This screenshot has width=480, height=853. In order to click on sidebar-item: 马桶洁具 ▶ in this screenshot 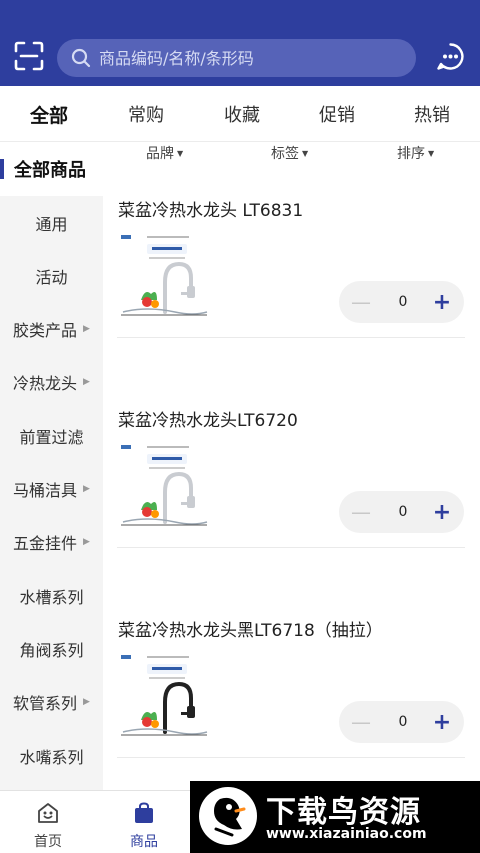, I will do `click(51, 489)`.